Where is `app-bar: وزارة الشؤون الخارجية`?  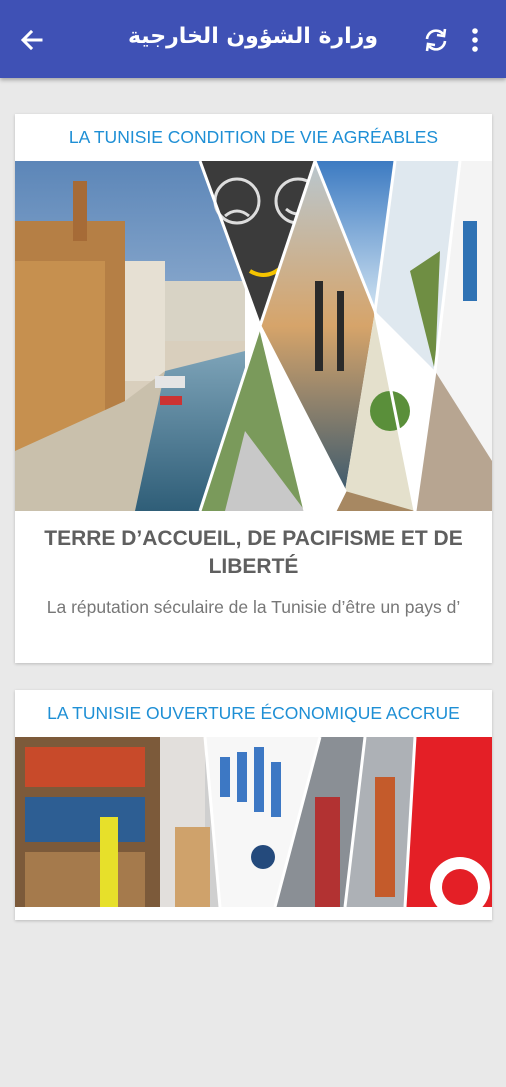
app-bar: وزارة الشؤون الخارجية is located at coordinates (253, 39).